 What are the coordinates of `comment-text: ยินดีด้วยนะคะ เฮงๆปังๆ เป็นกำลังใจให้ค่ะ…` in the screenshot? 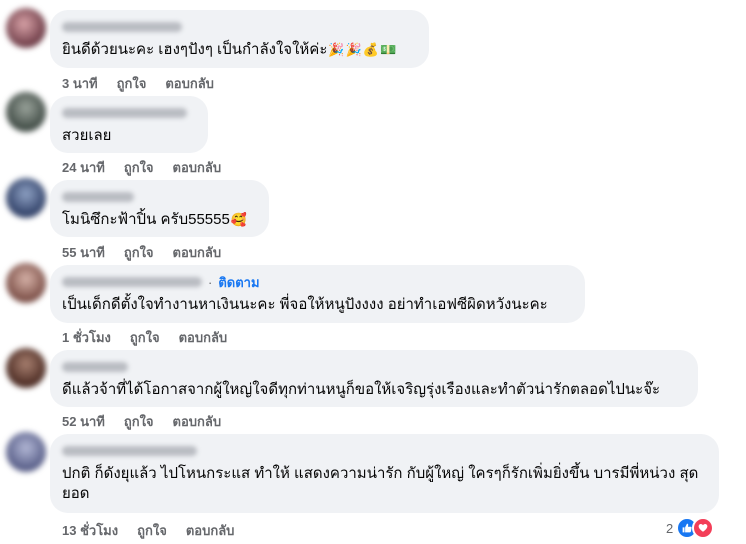 It's located at (239, 50).